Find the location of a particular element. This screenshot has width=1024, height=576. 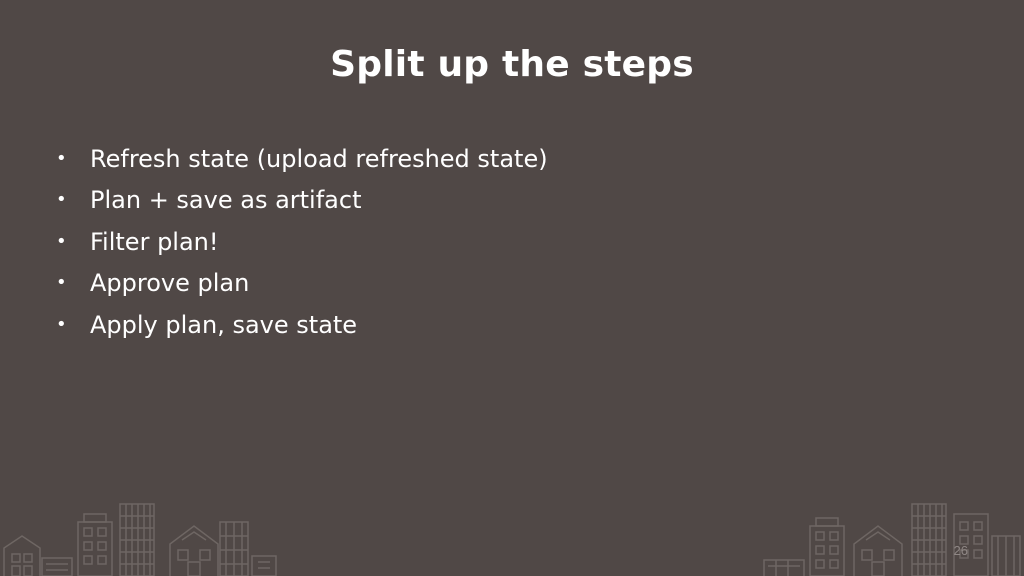

bullet-text: Plan + save as artifact is located at coordinates (226, 200).